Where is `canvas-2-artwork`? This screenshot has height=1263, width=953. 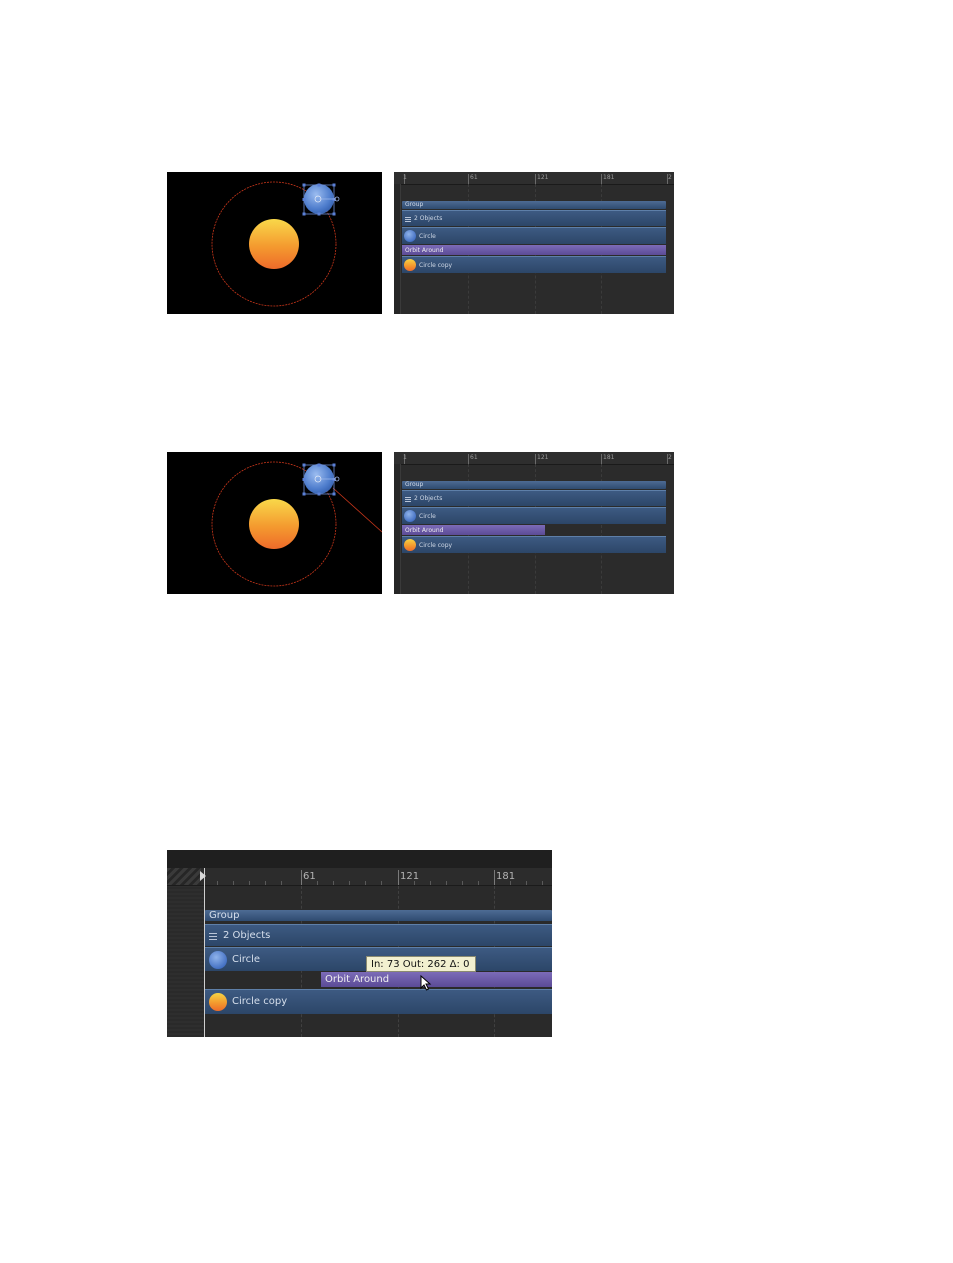
canvas-2-artwork is located at coordinates (296, 524).